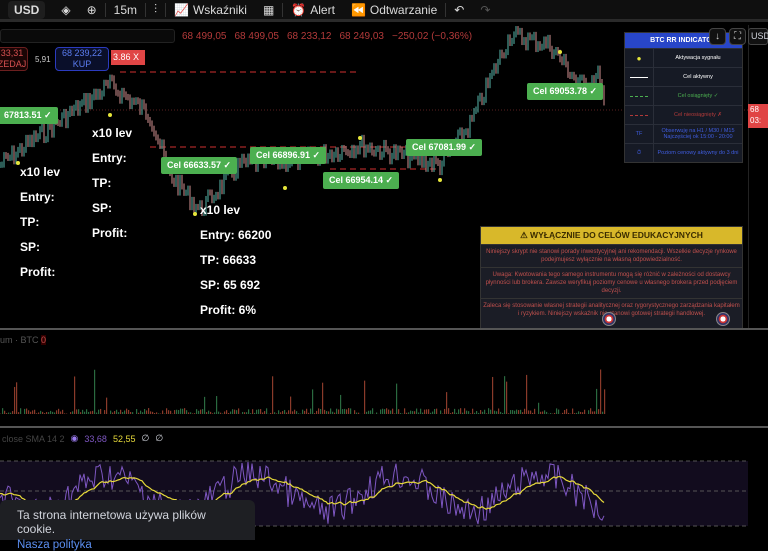 The image size is (768, 551). What do you see at coordinates (75, 438) in the screenshot?
I see `settings-icon: ◉` at bounding box center [75, 438].